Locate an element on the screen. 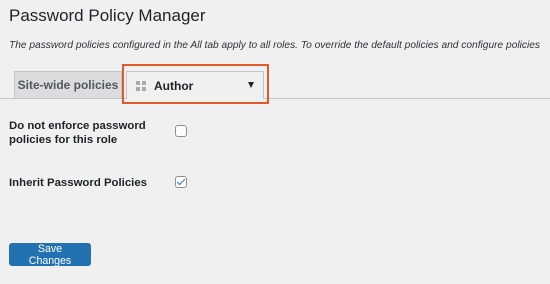  tab-site-wide-policies: Site-wide policies is located at coordinates (68, 84).